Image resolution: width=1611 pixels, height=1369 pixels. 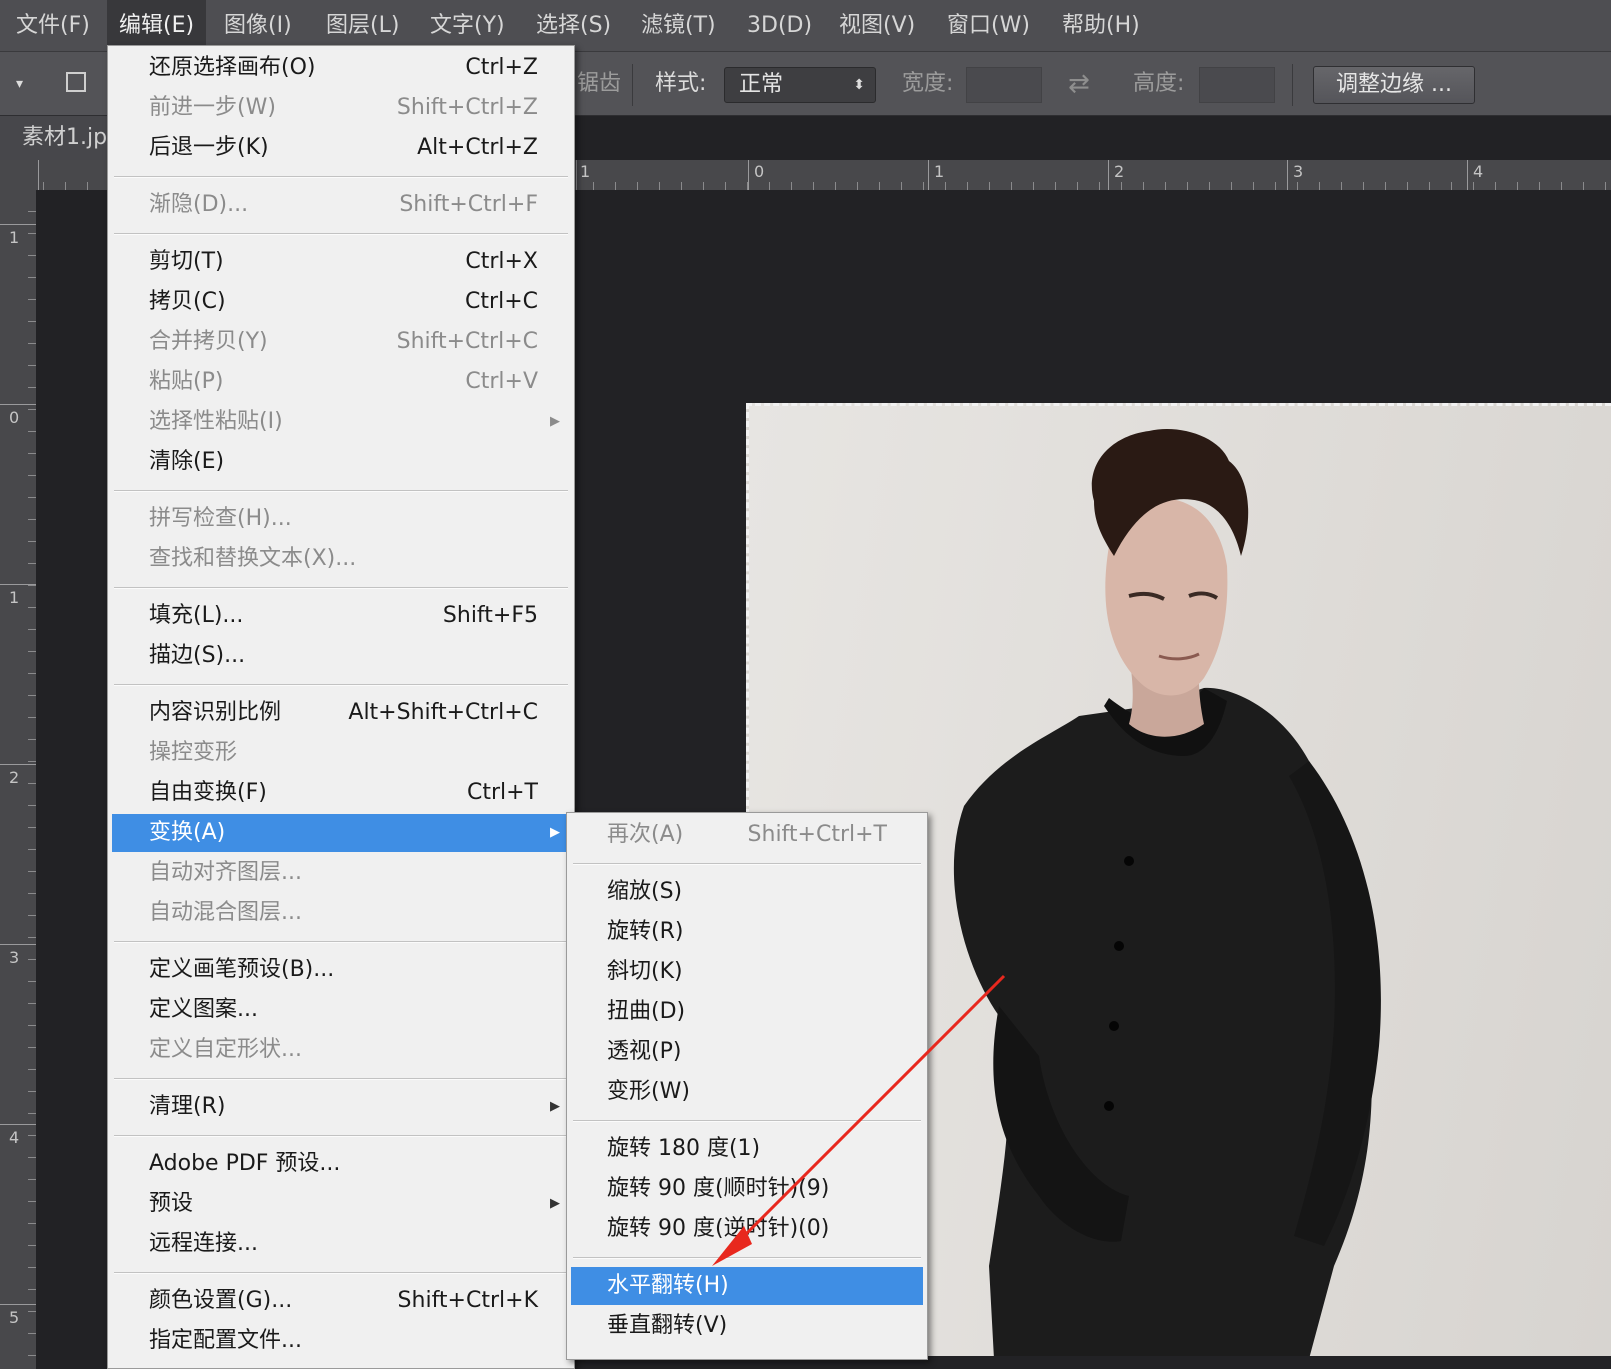 I want to click on menu-item-rotate-90-cw: 旋转 90 度(顺时针)(9), so click(x=747, y=1189).